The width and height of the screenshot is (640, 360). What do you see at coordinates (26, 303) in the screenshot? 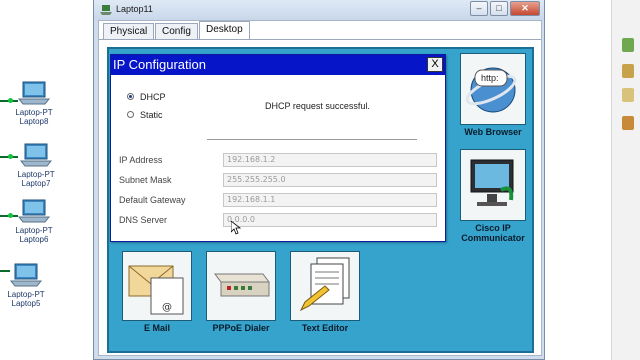
I see `laptop-name-label: Laptop5` at bounding box center [26, 303].